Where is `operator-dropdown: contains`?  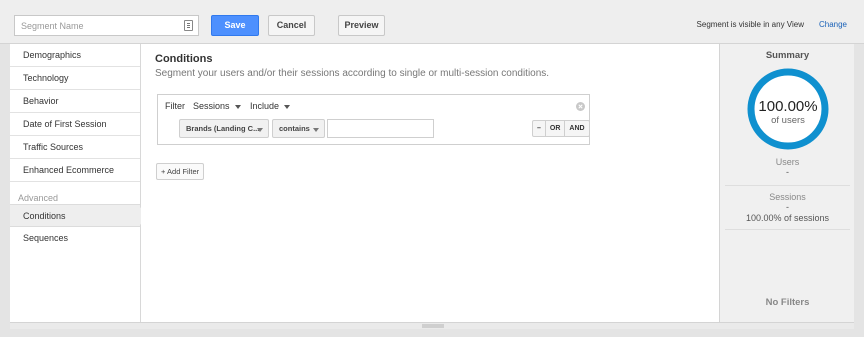
operator-dropdown: contains is located at coordinates (298, 128).